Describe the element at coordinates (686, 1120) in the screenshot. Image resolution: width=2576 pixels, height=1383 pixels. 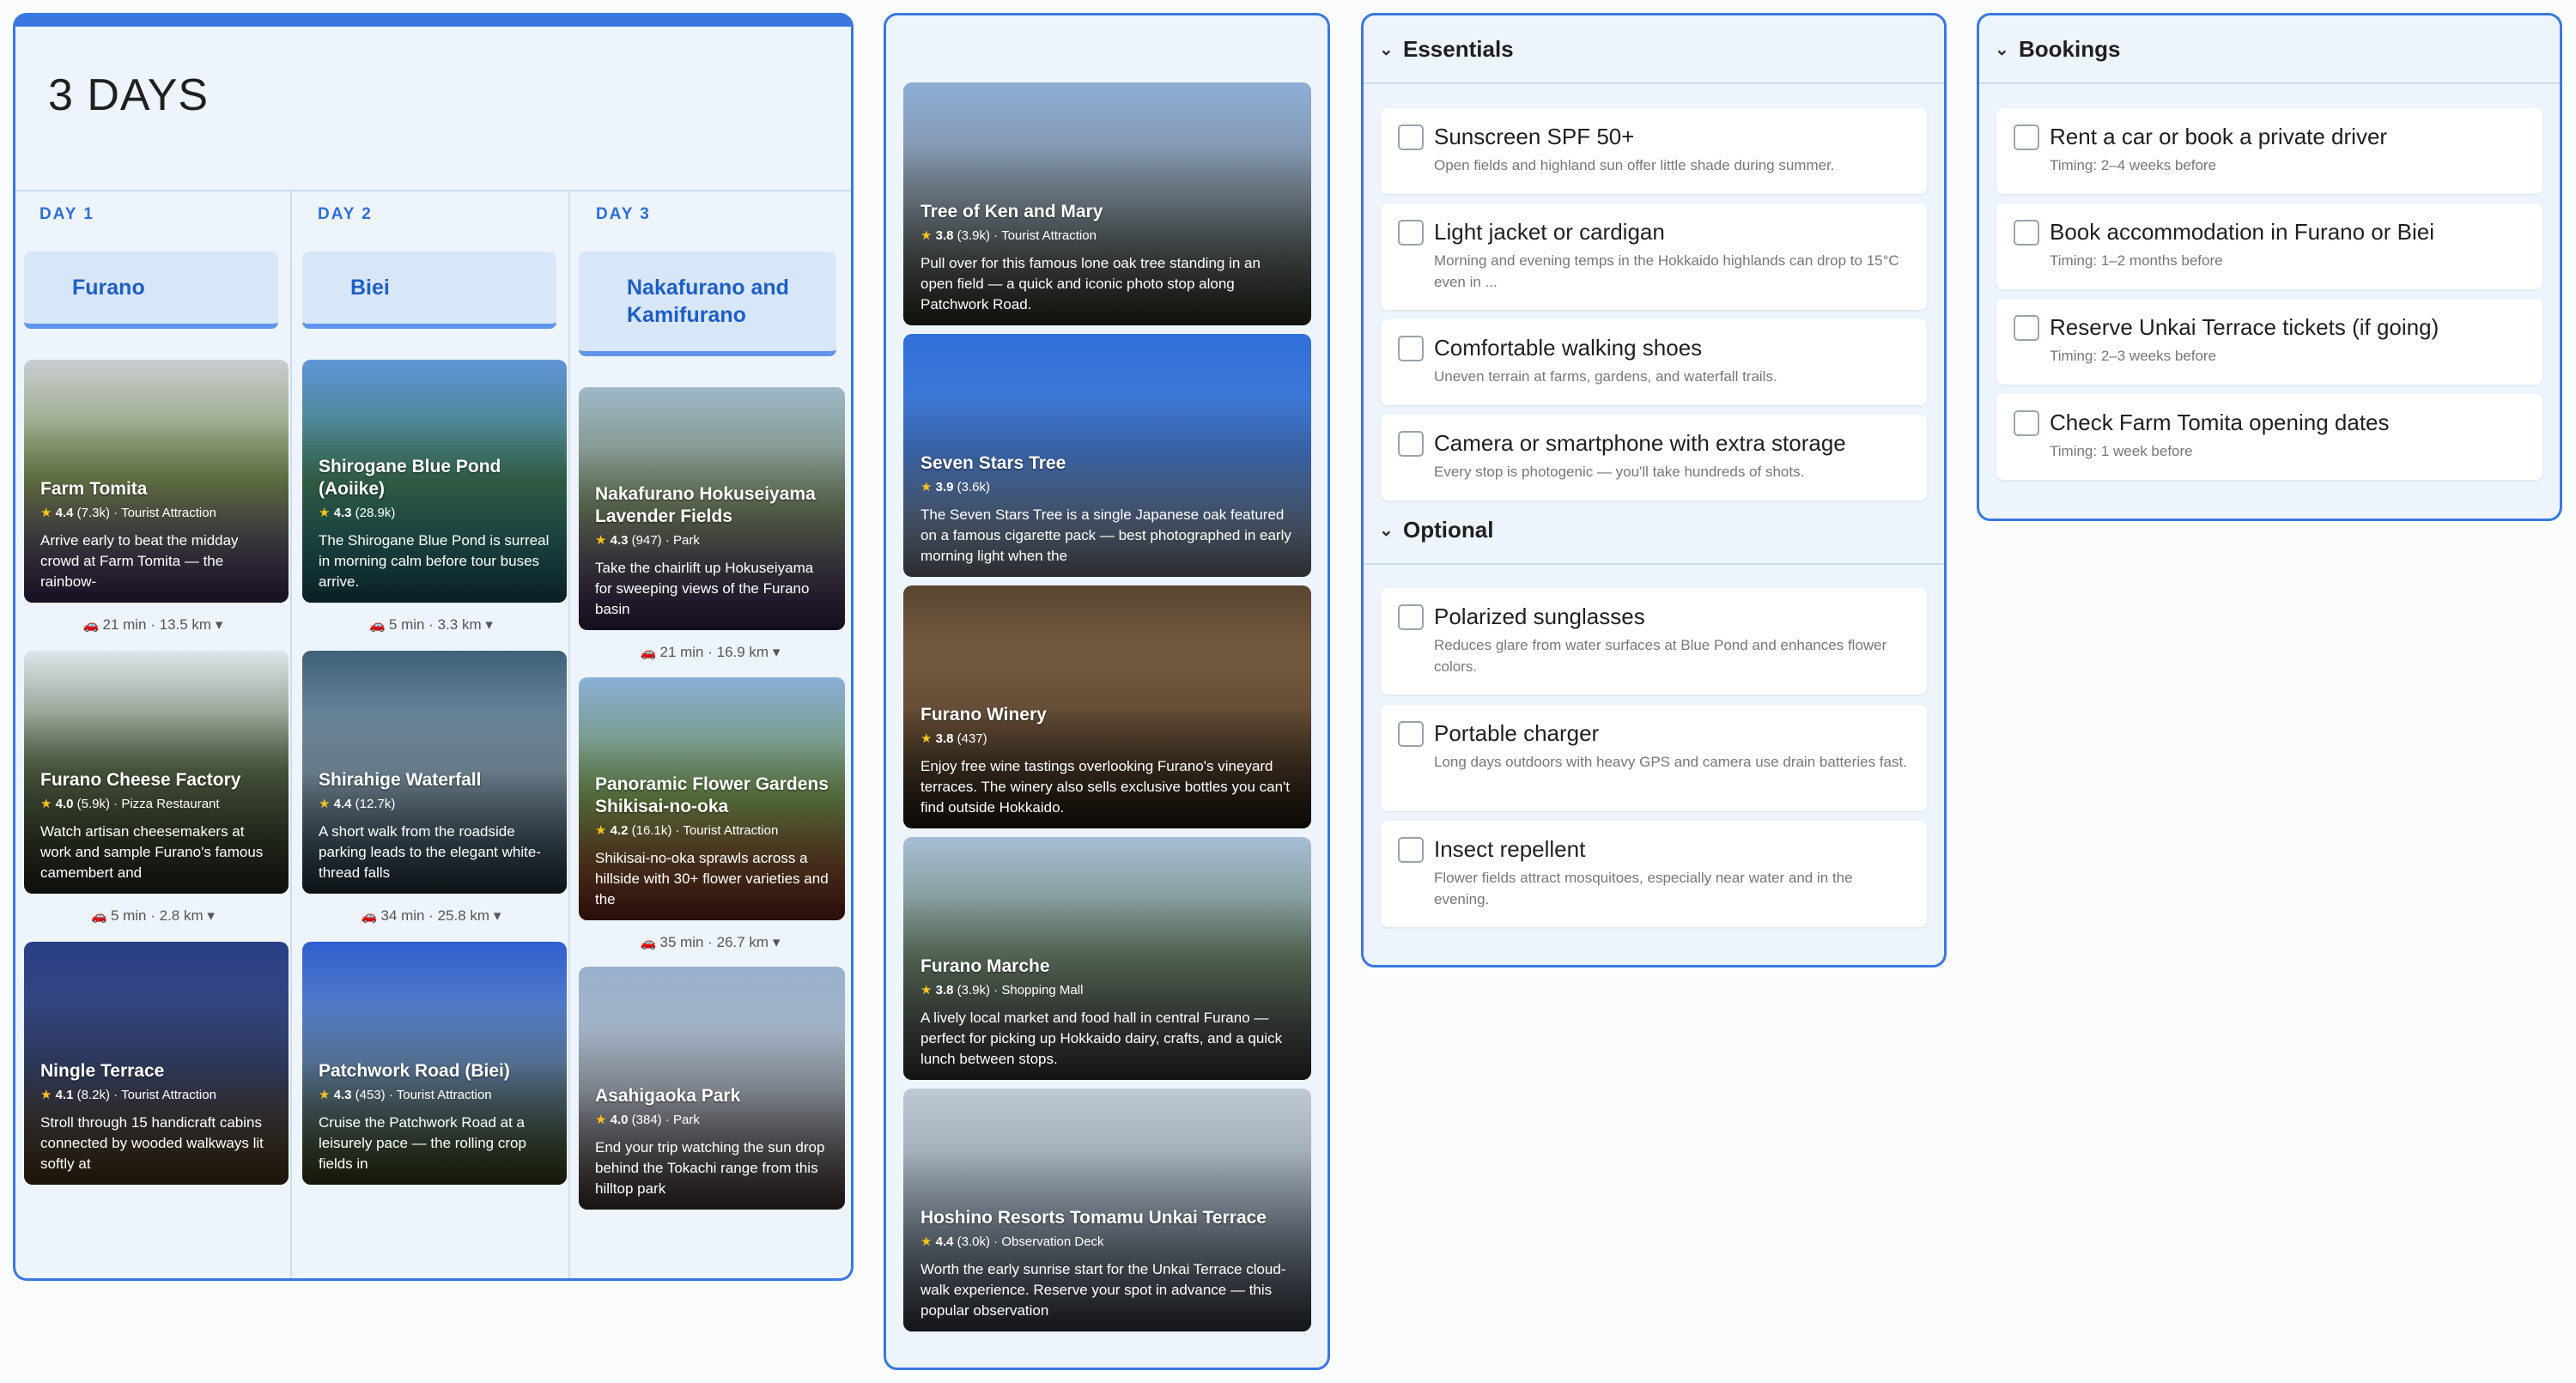
I see `category: Park` at that location.